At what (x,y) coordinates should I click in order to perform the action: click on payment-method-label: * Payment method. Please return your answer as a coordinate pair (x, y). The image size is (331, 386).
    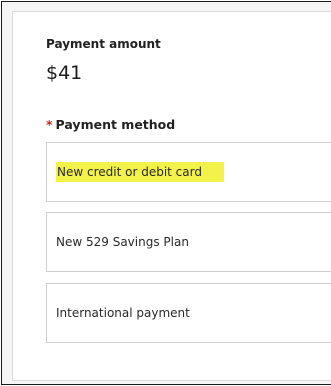
    Looking at the image, I should click on (110, 124).